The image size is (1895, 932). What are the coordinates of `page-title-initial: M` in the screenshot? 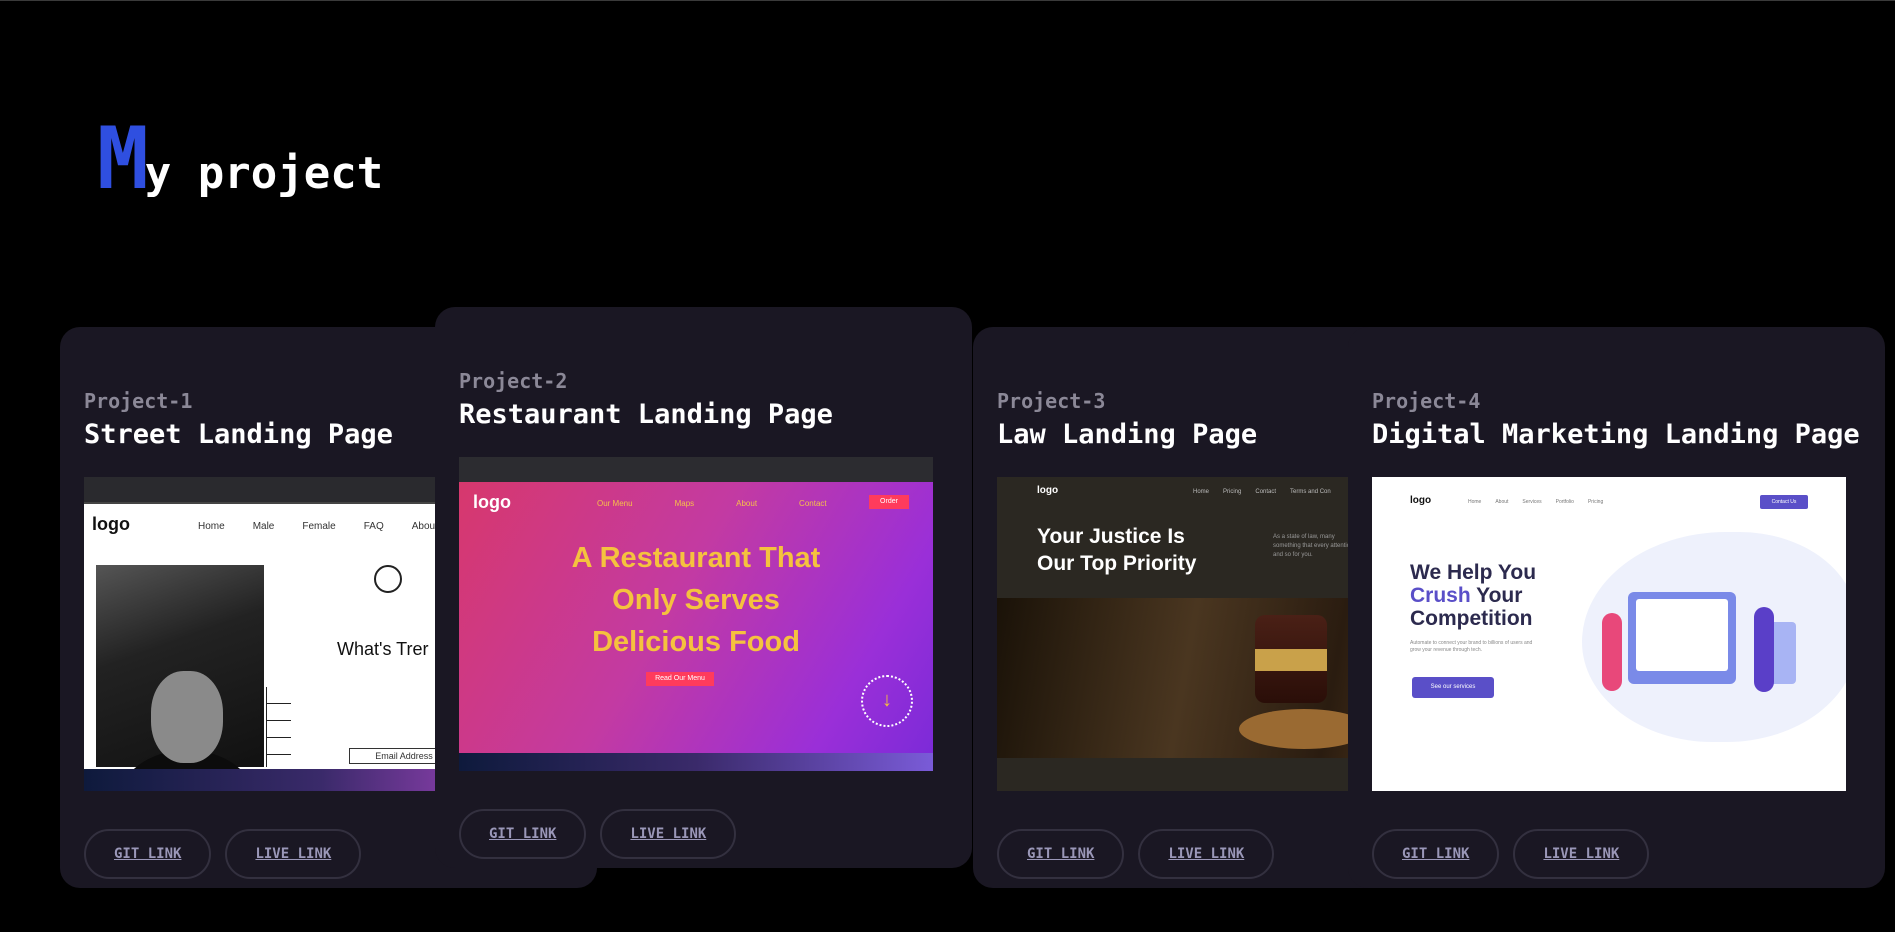 It's located at (123, 159).